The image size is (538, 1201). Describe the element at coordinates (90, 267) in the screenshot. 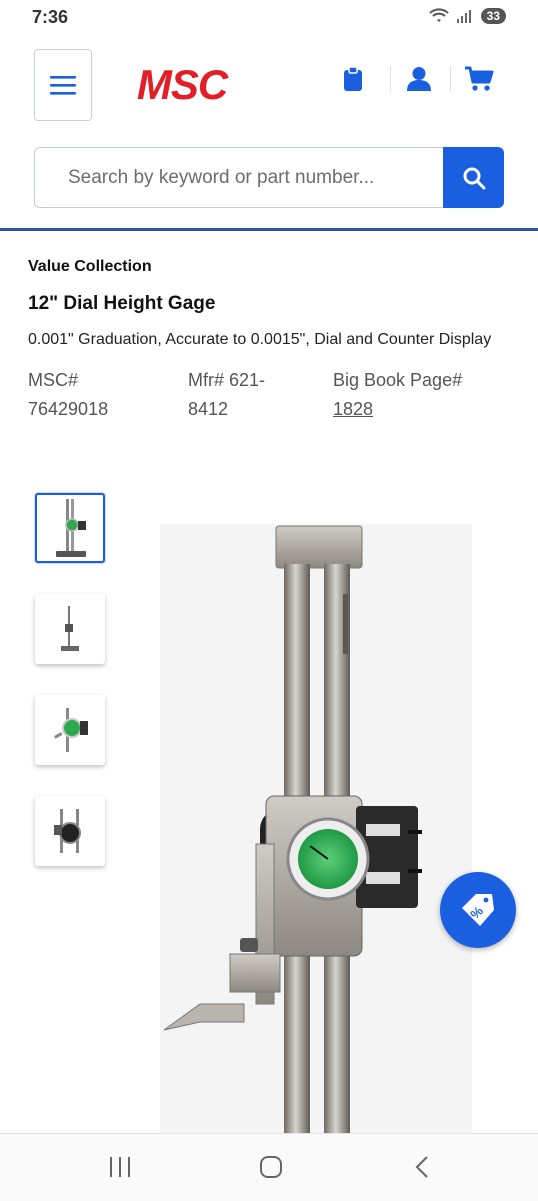

I see `product-brand: Value Collection` at that location.